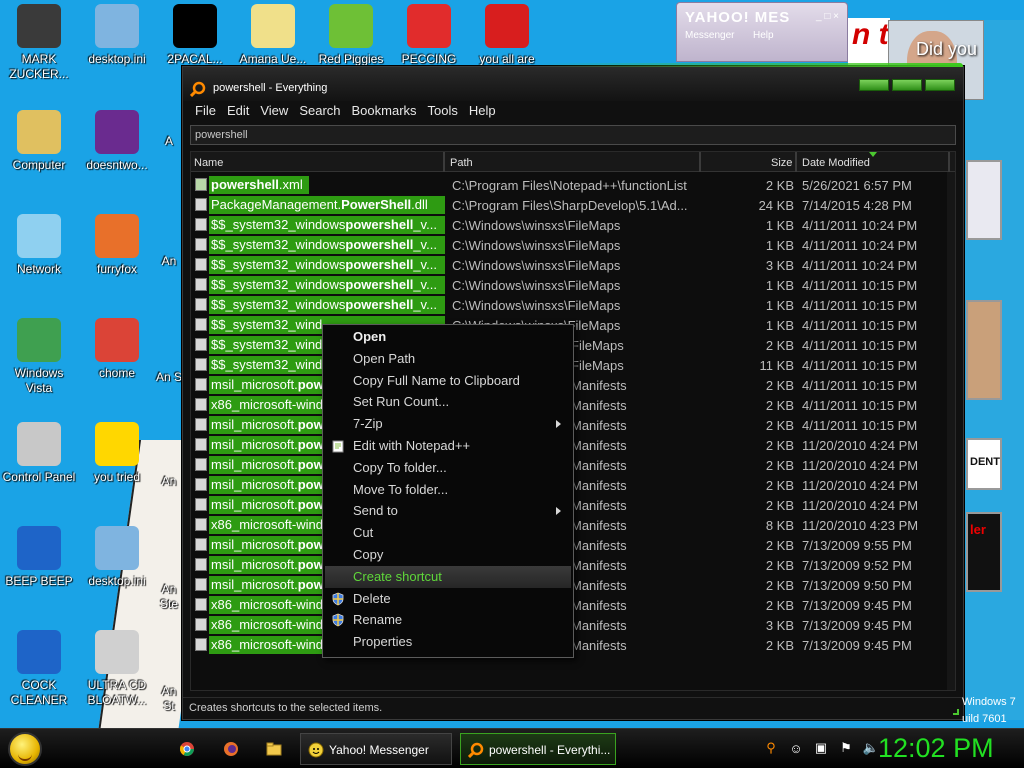  What do you see at coordinates (448, 337) in the screenshot?
I see `menu-item-open: Open` at bounding box center [448, 337].